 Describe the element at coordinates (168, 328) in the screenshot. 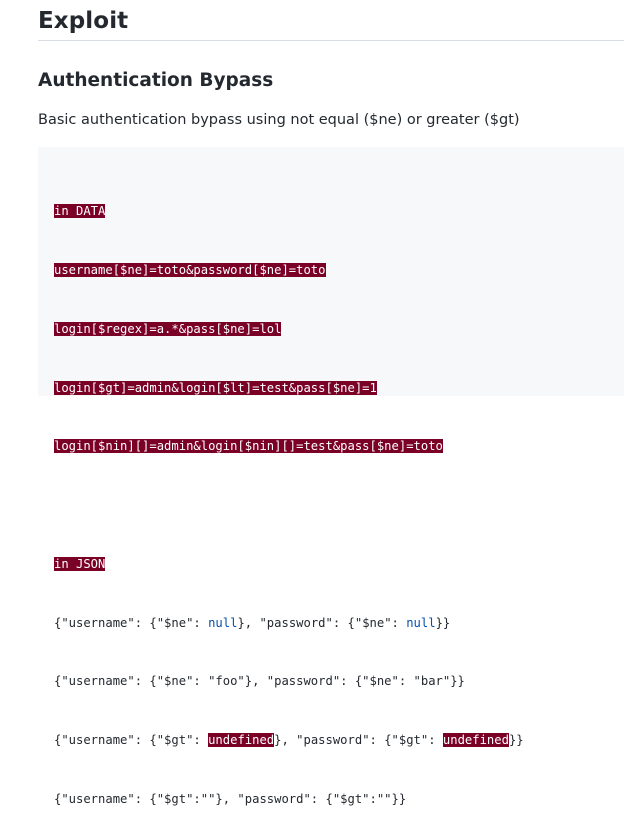

I see `code-data-line: login[$regex]=a.*&pass[$ne]=lol` at that location.